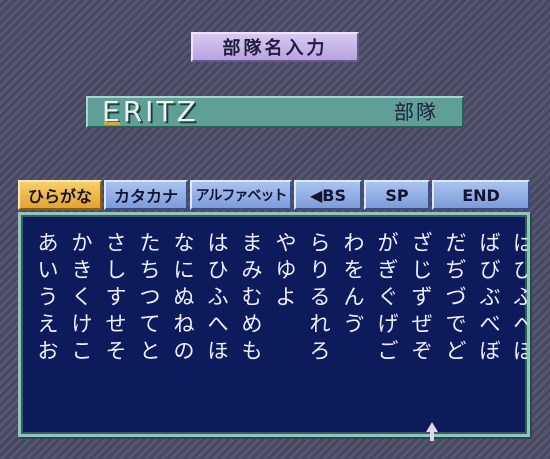 The height and width of the screenshot is (459, 550). What do you see at coordinates (116, 270) in the screenshot?
I see `character-cell: し` at bounding box center [116, 270].